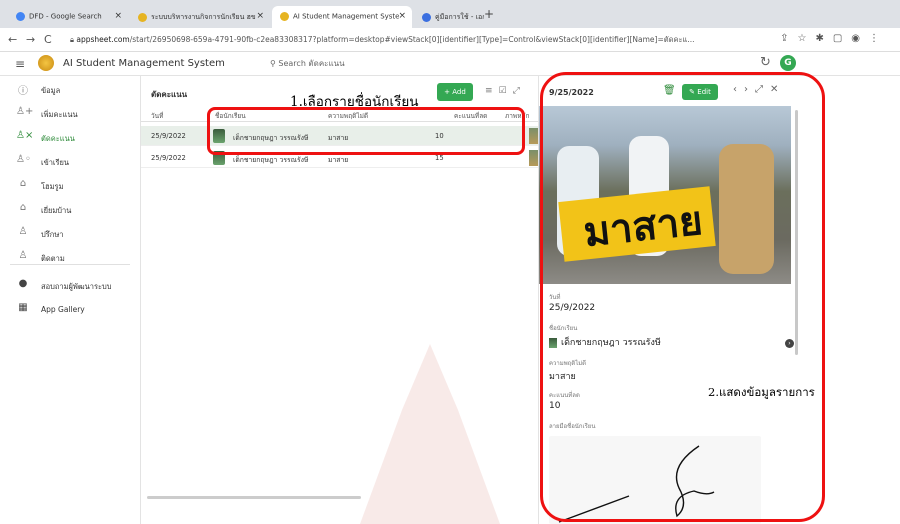 The image size is (900, 524). I want to click on google-icon, so click(20, 16).